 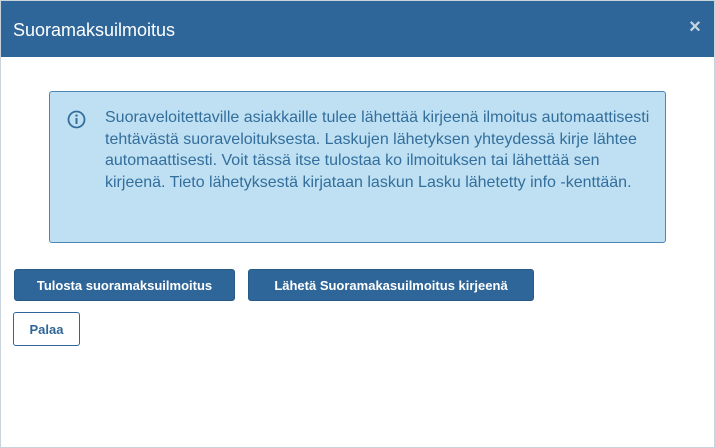 What do you see at coordinates (357, 29) in the screenshot?
I see `dialog-header: Suoramaksuilmoitus ×` at bounding box center [357, 29].